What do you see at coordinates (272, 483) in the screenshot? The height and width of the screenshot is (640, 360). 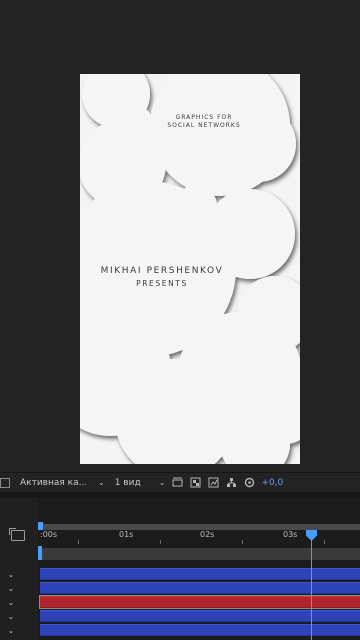 I see `exposure-value: +0,0` at bounding box center [272, 483].